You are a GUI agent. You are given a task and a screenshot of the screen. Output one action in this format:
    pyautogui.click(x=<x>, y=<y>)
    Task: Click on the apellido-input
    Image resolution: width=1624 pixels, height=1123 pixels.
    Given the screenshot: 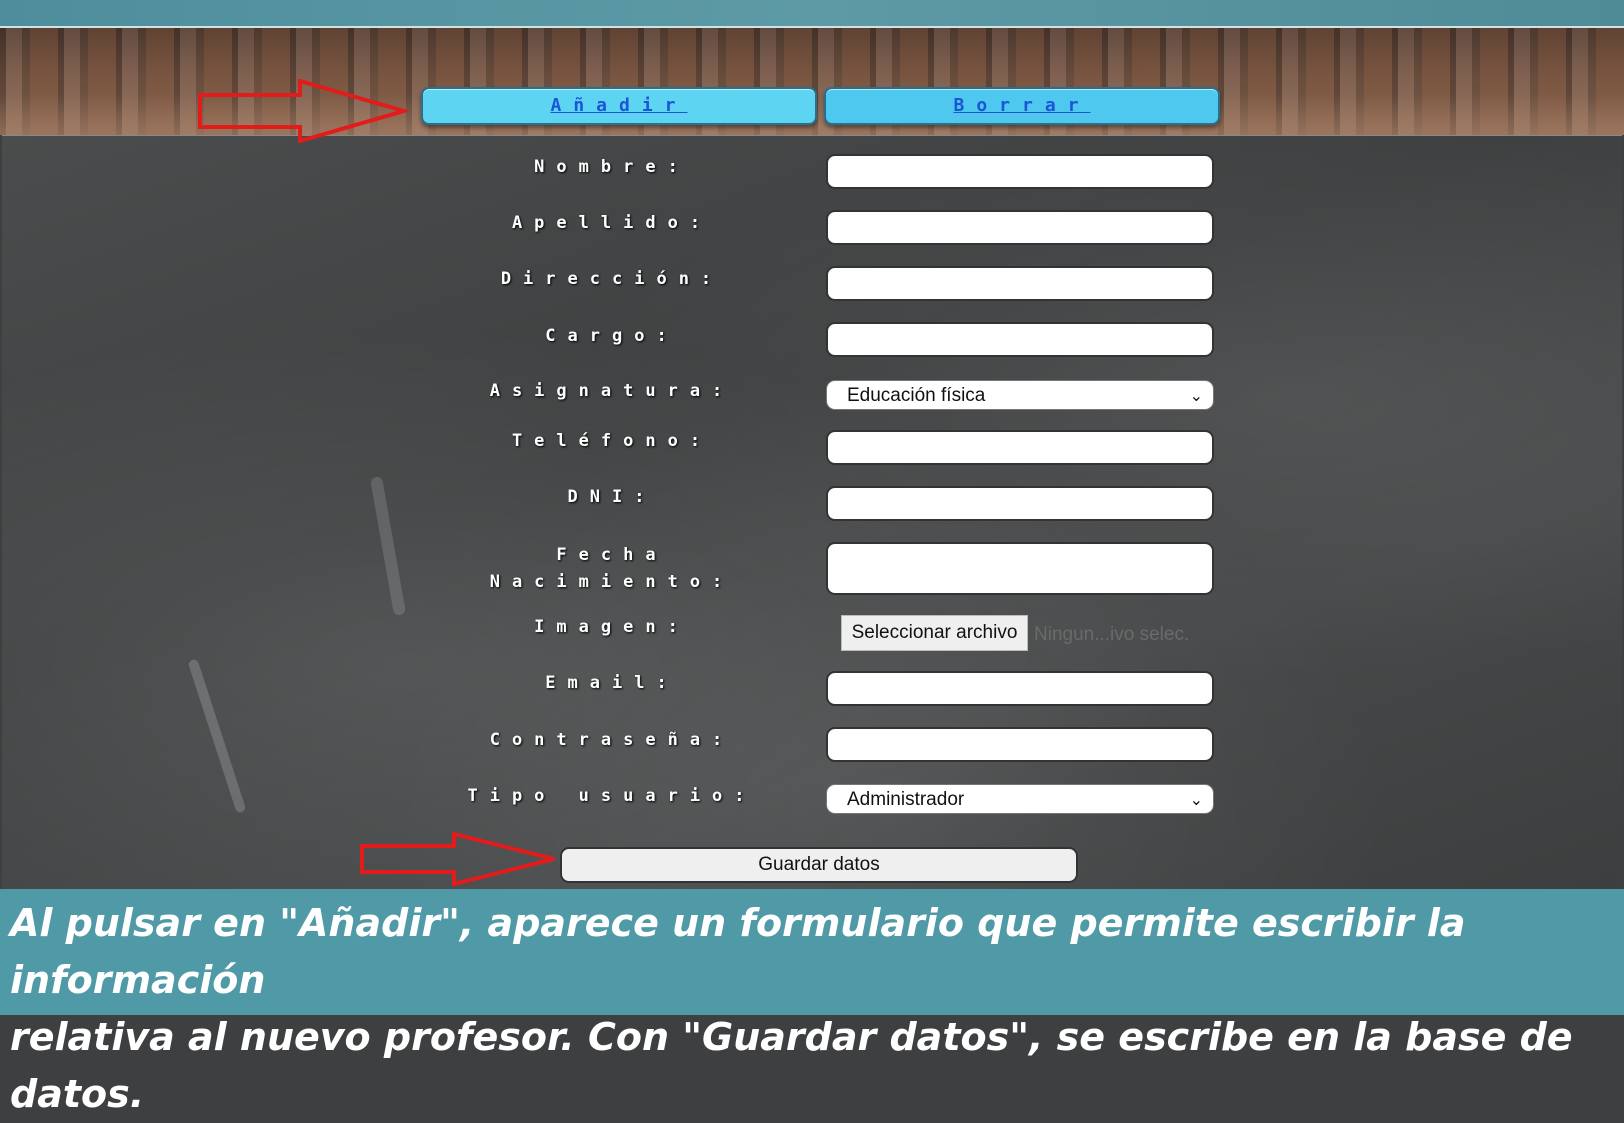 What is the action you would take?
    pyautogui.click(x=1020, y=227)
    